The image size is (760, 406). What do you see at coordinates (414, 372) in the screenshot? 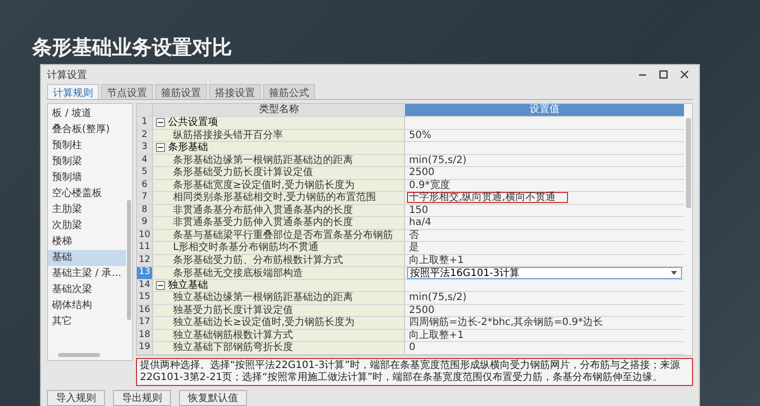
I see `description-text: 提供两种选择。选择“按照平法22G101-3计算”时，端部在条基宽度范围形成纵横向受力钢筋网片，分布筋与之搭接；来源22G101-3第2-21页；选择“按照常用施工做法计算”时，端部在条基宽度范围仅布置受力筋，条基分布钢筋伸至边缘。` at bounding box center [414, 372].